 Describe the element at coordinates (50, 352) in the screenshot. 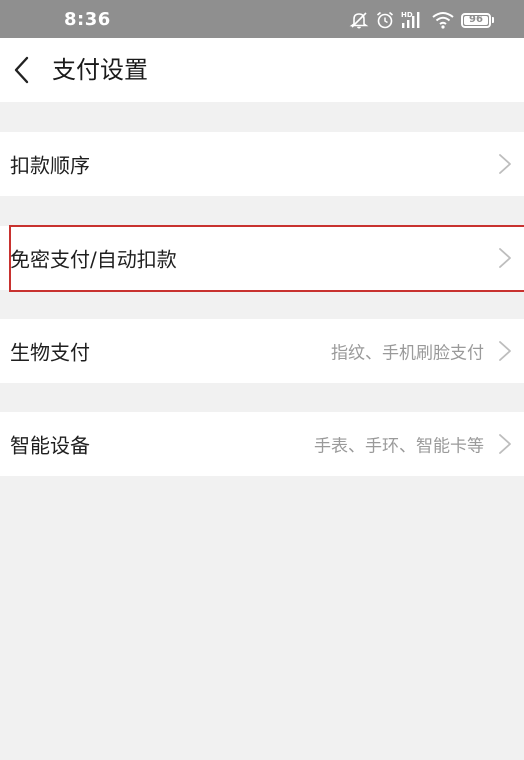

I see `row-label: 生物支付` at that location.